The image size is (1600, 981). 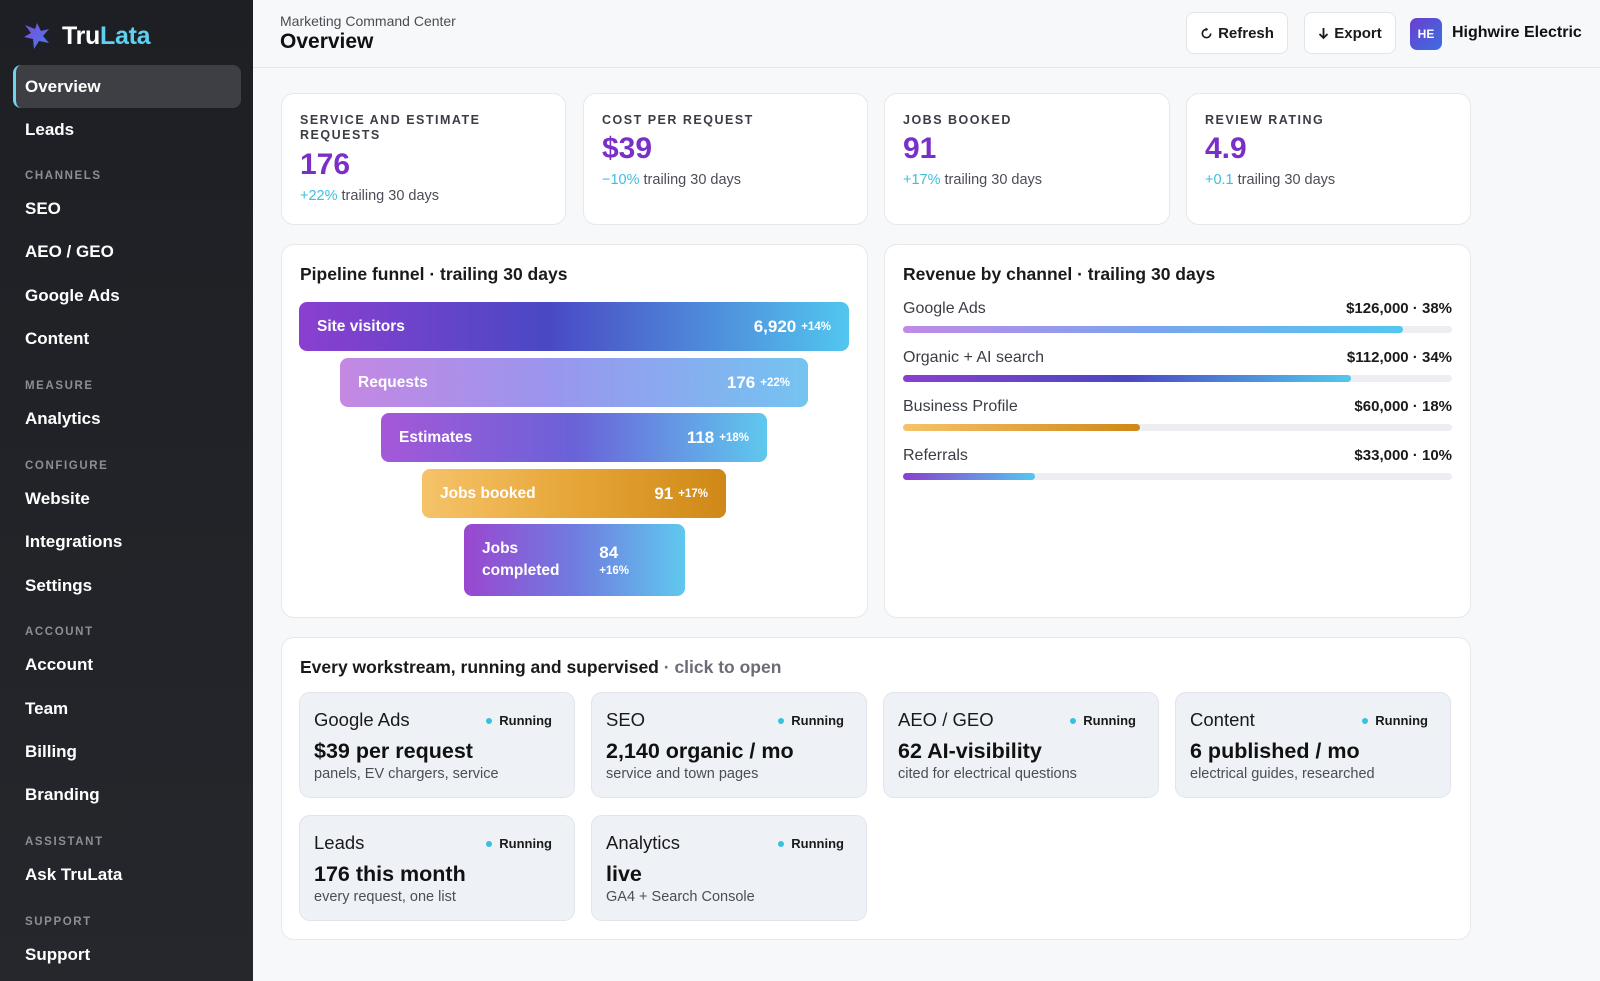 I want to click on sidebar-section-support: SUPPORT, so click(x=58, y=922).